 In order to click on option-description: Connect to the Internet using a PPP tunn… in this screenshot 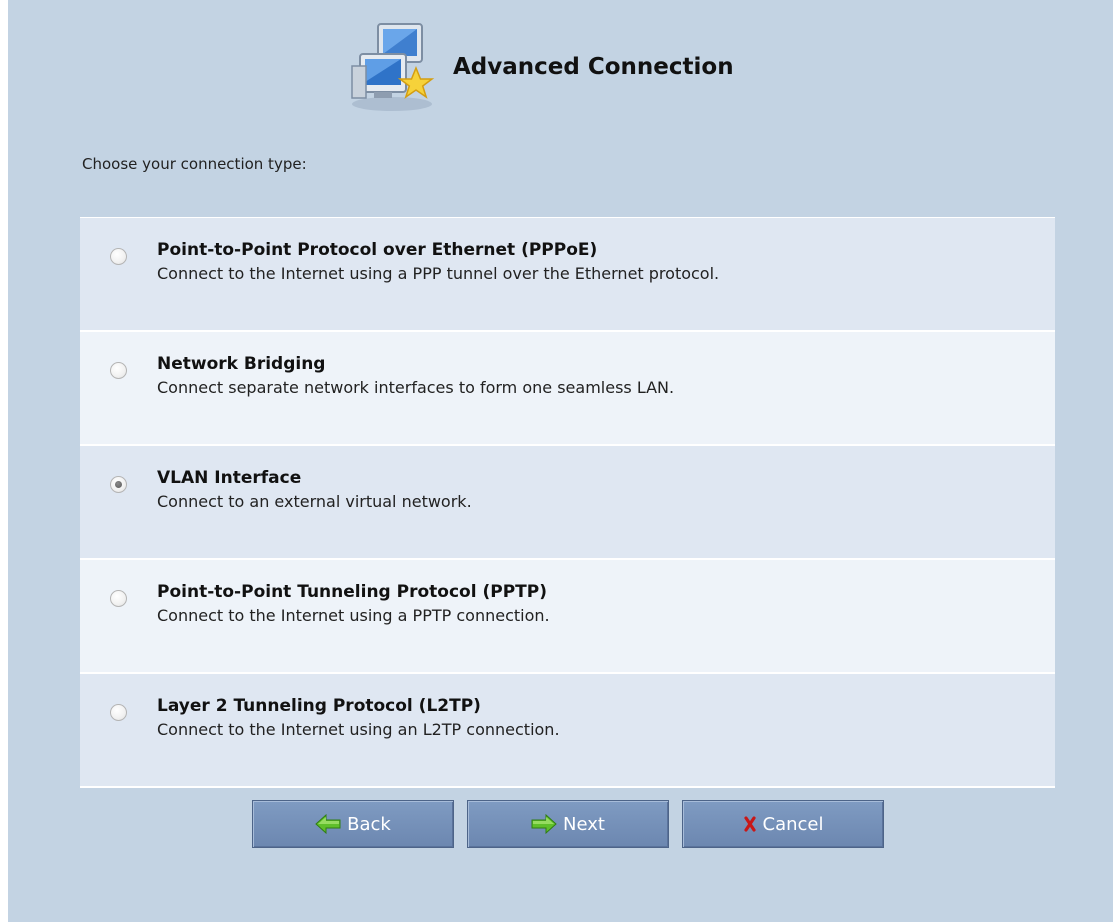, I will do `click(438, 273)`.